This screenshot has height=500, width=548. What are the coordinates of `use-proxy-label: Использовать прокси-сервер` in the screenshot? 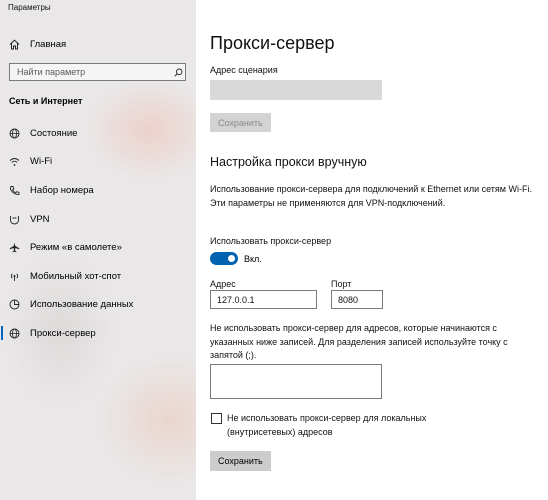 It's located at (271, 241).